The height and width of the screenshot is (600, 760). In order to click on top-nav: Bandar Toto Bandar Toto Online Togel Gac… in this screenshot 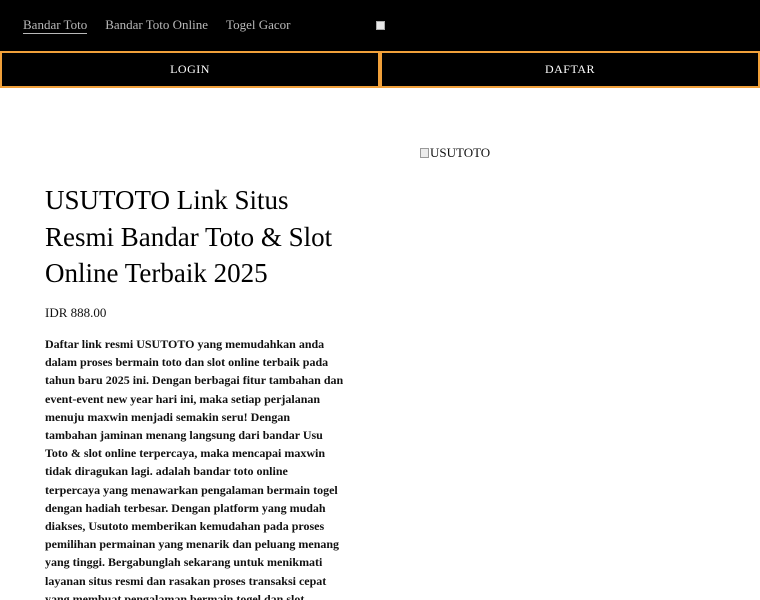, I will do `click(156, 25)`.